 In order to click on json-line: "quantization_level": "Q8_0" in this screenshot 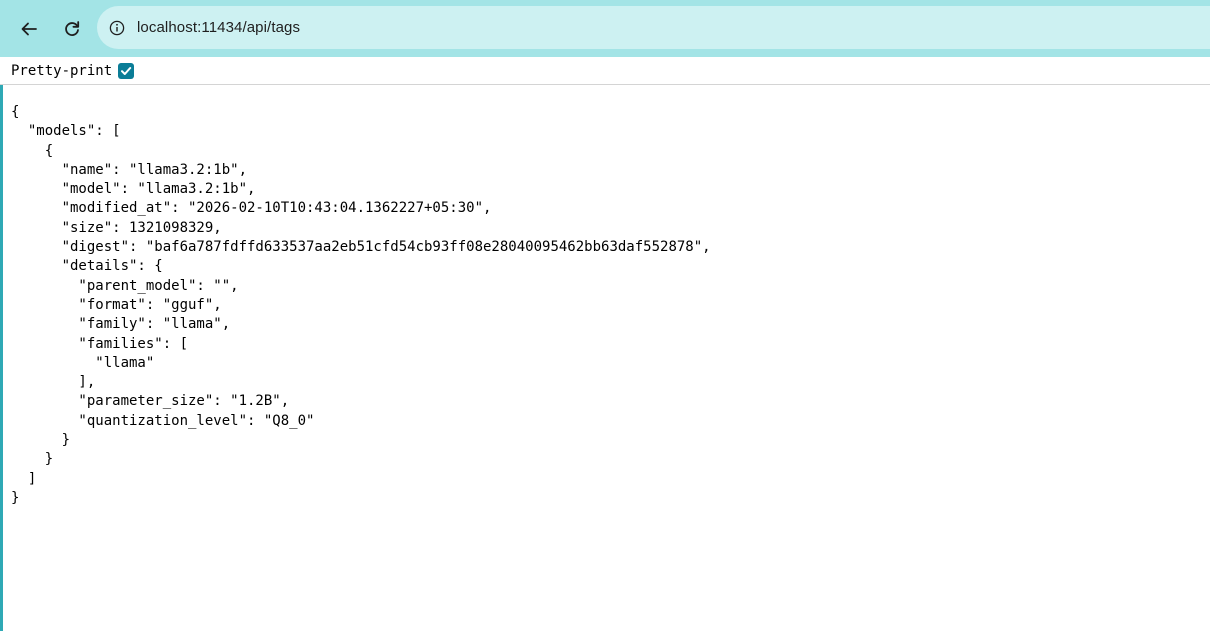, I will do `click(163, 420)`.